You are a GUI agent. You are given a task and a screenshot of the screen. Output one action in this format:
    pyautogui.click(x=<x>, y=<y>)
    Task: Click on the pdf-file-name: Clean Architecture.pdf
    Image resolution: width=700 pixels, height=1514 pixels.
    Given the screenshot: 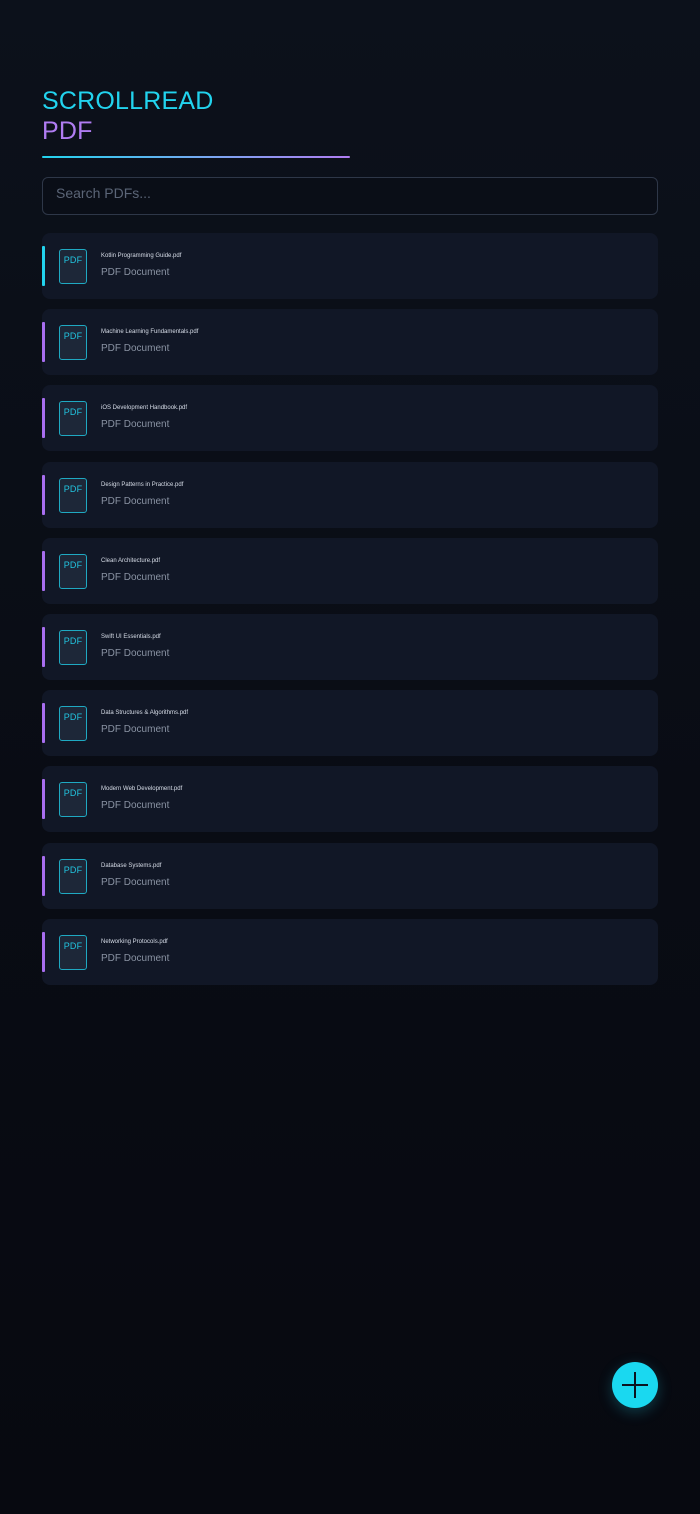 What is the action you would take?
    pyautogui.click(x=131, y=560)
    